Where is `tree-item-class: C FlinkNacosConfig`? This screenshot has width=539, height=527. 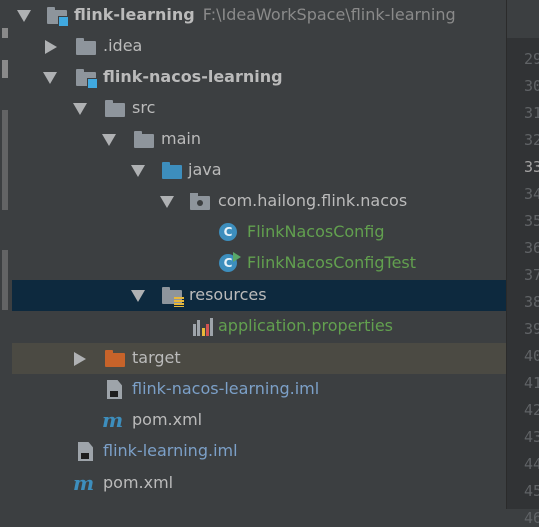
tree-item-class: C FlinkNacosConfig is located at coordinates (259, 232).